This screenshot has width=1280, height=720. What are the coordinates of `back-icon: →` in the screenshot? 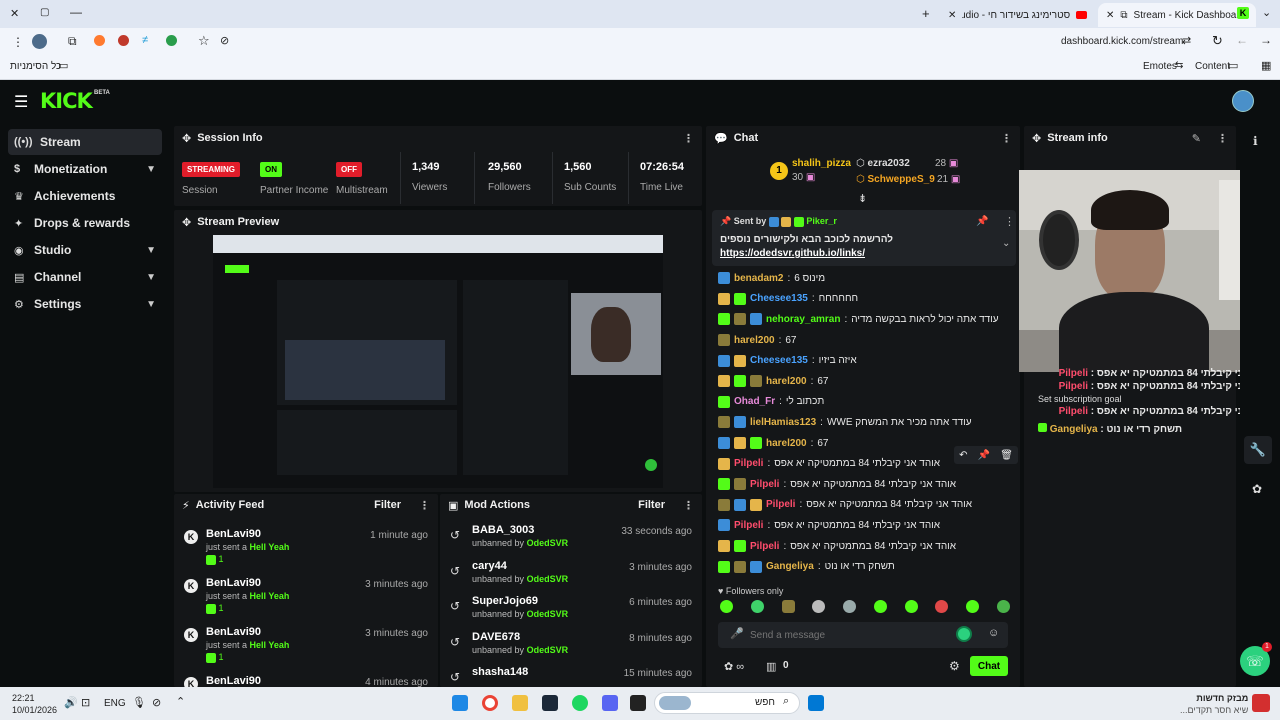 It's located at (1266, 40).